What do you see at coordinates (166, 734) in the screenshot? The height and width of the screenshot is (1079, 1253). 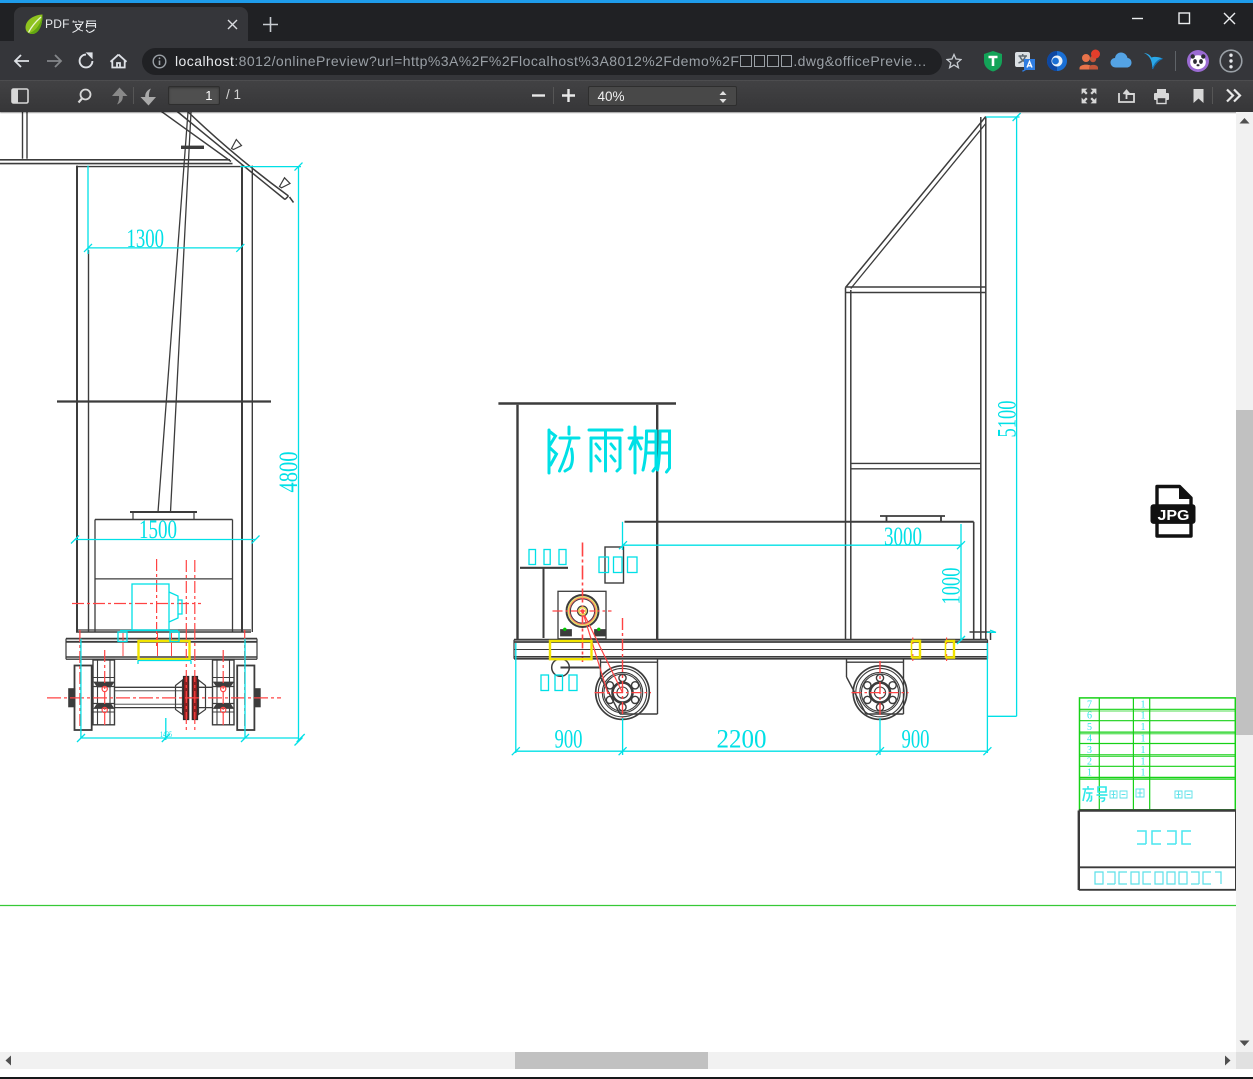 I see `svg-text: 1435` at bounding box center [166, 734].